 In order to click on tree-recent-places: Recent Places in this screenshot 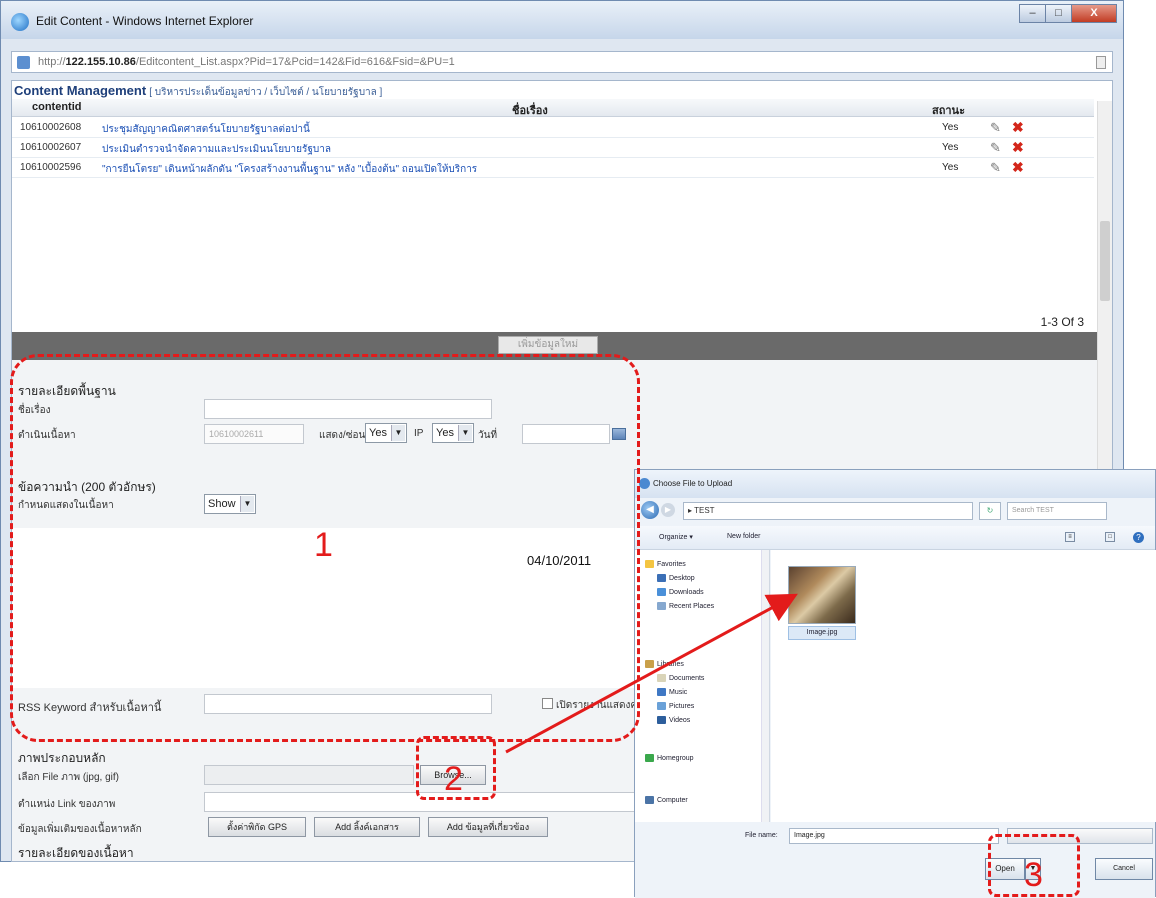, I will do `click(685, 606)`.